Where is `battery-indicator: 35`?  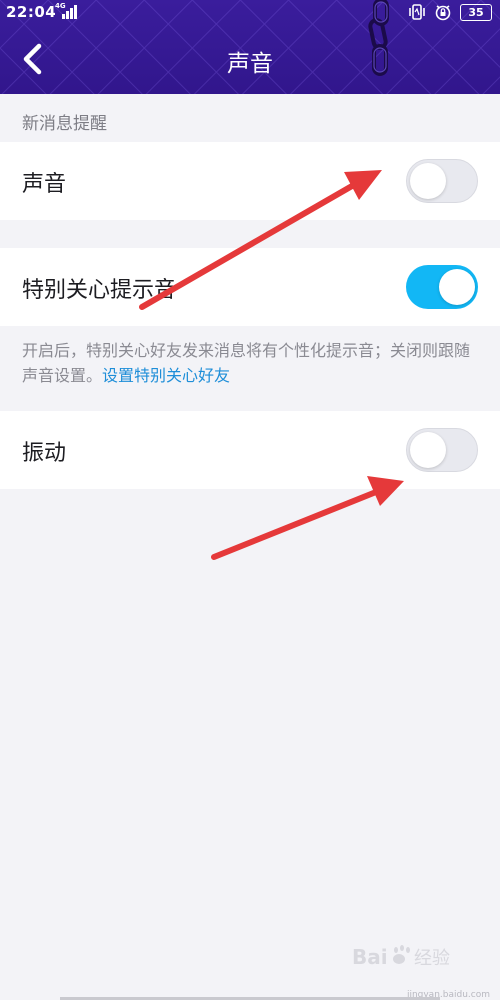
battery-indicator: 35 is located at coordinates (476, 12).